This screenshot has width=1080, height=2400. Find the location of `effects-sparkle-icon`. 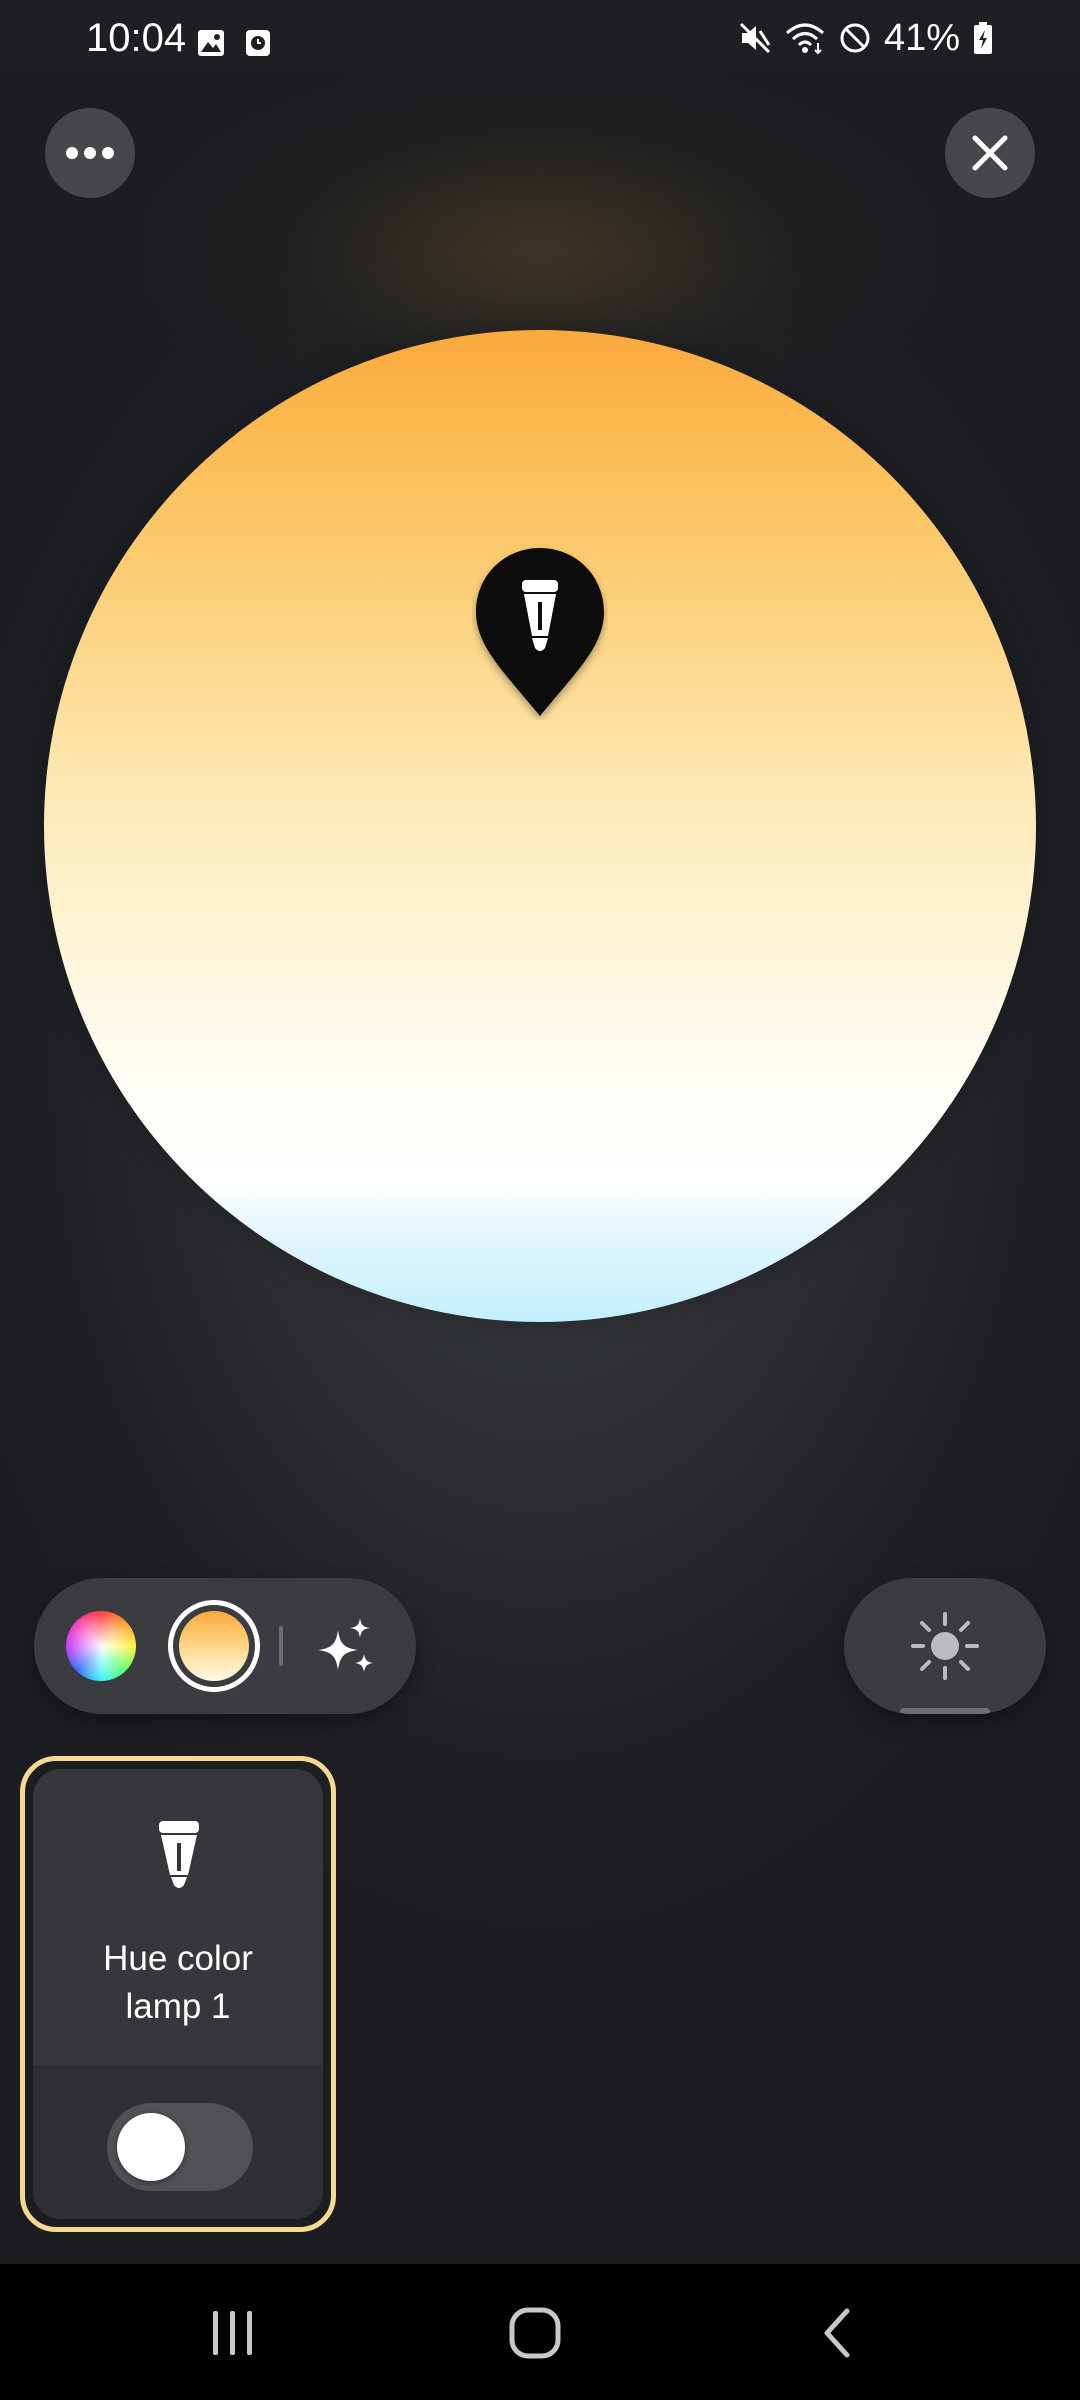

effects-sparkle-icon is located at coordinates (346, 1646).